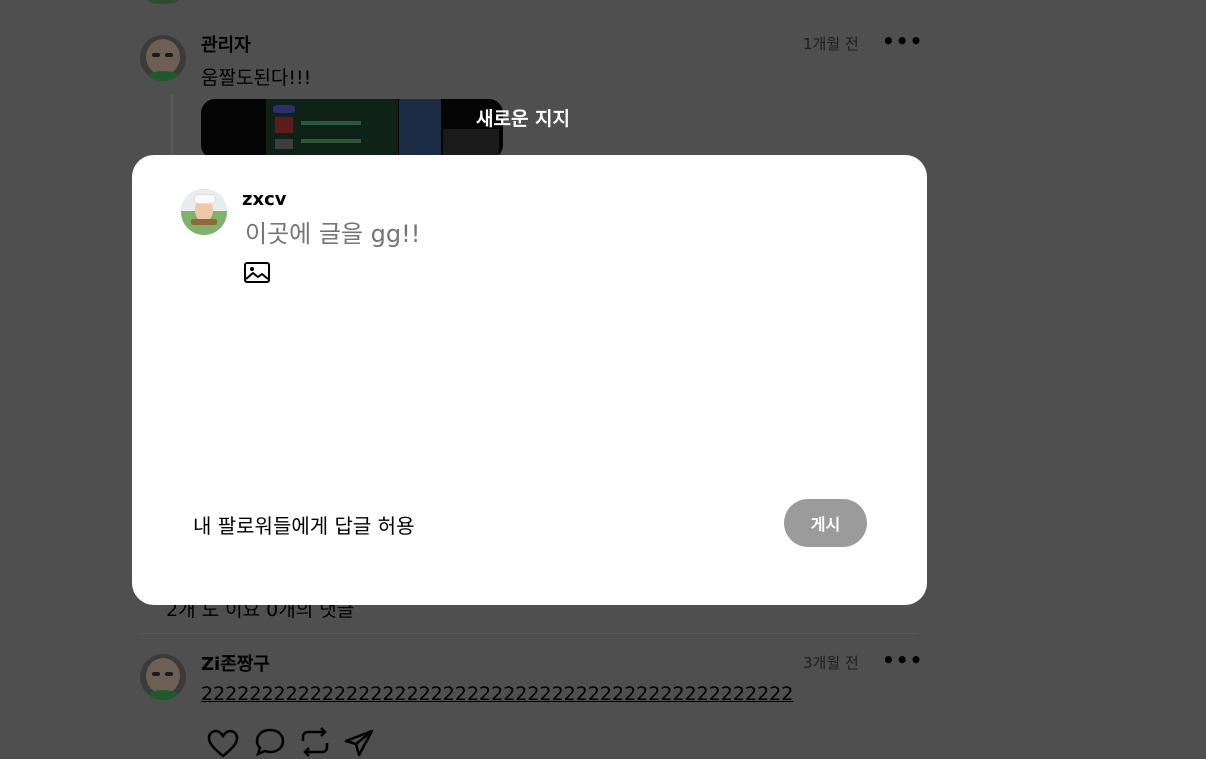 This screenshot has width=1206, height=759. Describe the element at coordinates (264, 199) in the screenshot. I see `username: zxcv` at that location.